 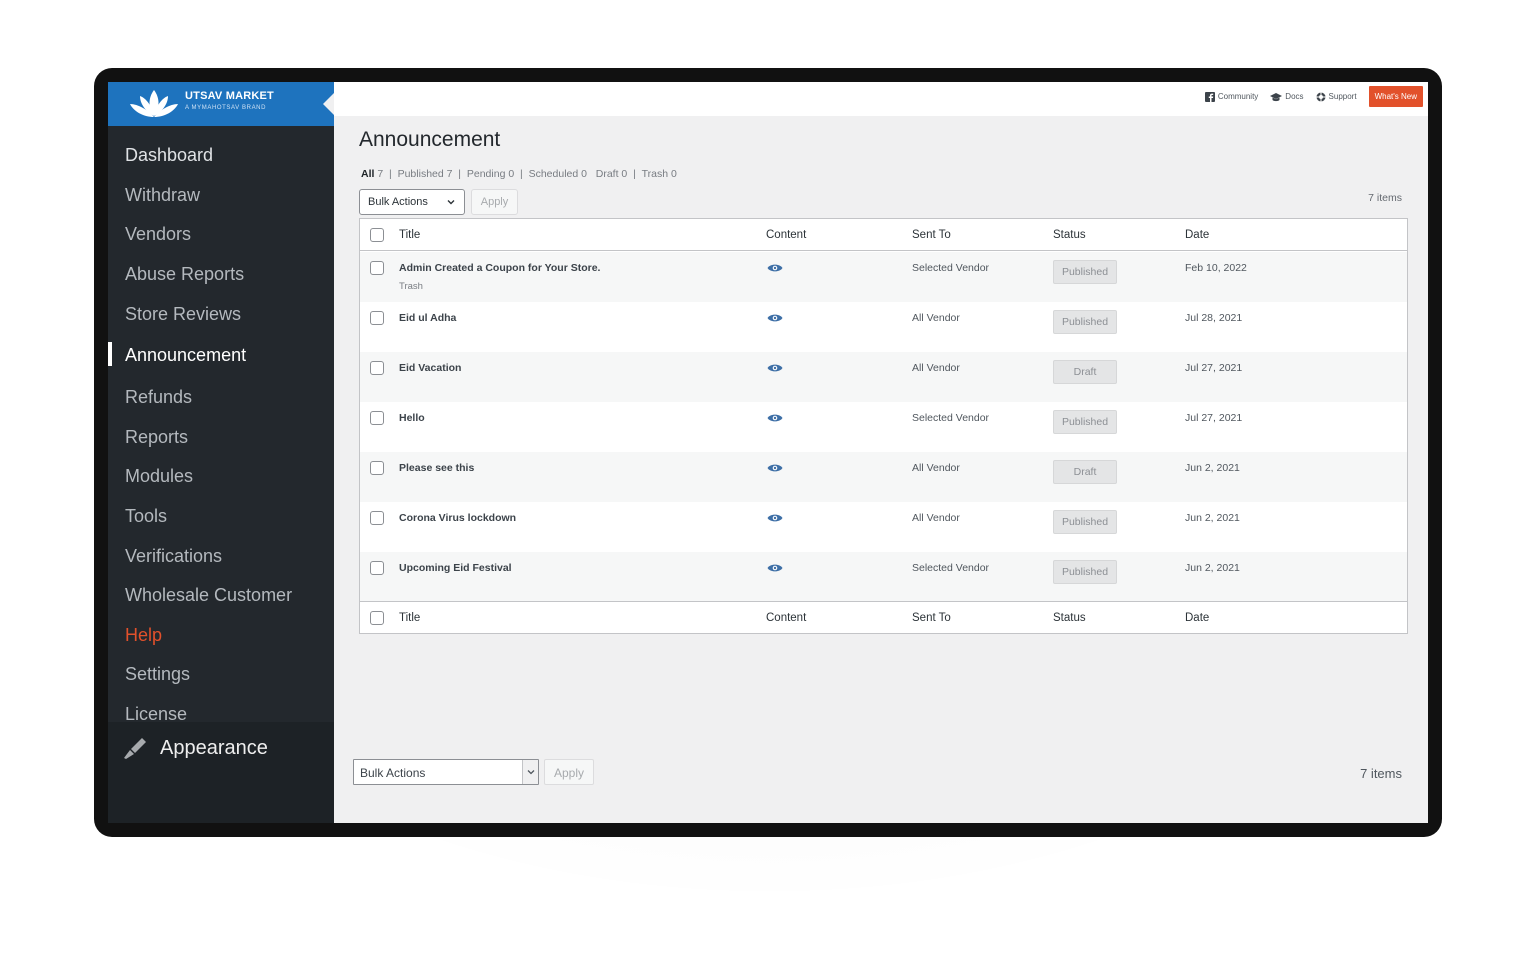 What do you see at coordinates (398, 202) in the screenshot?
I see `bulk-actions-label: Bulk Actions` at bounding box center [398, 202].